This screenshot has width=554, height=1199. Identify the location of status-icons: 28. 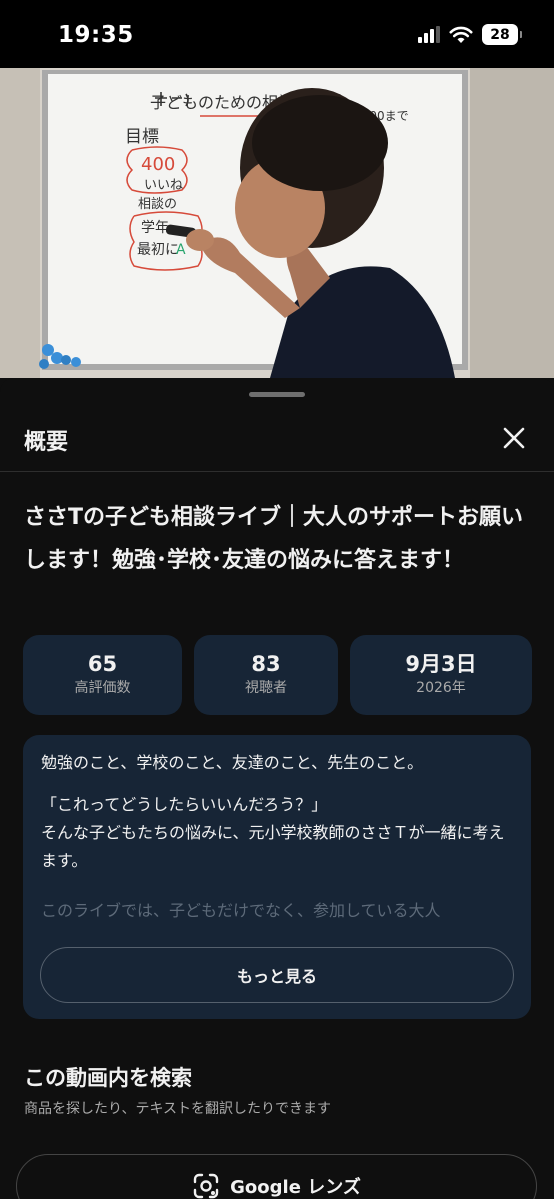
(470, 34).